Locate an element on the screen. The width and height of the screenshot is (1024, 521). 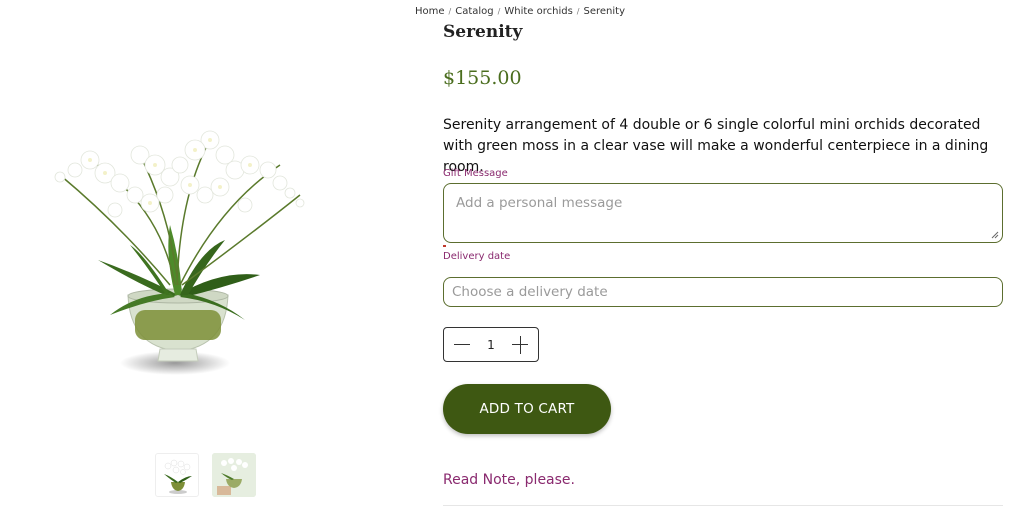
quantity-value: 1 is located at coordinates (491, 345).